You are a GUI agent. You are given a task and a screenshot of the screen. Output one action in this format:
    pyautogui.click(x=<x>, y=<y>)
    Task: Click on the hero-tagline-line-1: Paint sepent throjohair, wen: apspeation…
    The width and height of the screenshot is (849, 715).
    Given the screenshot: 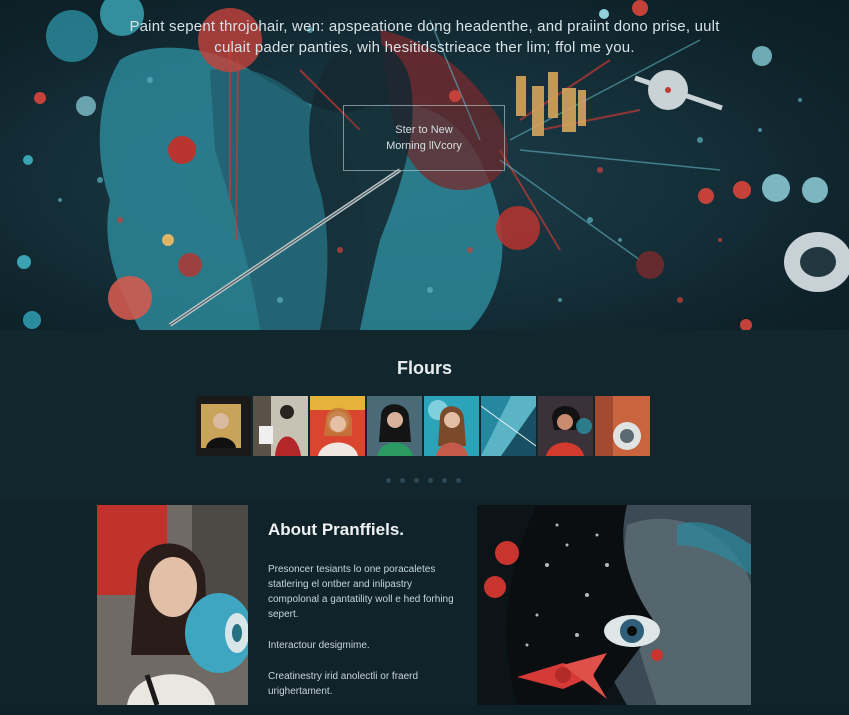 What is the action you would take?
    pyautogui.click(x=424, y=26)
    